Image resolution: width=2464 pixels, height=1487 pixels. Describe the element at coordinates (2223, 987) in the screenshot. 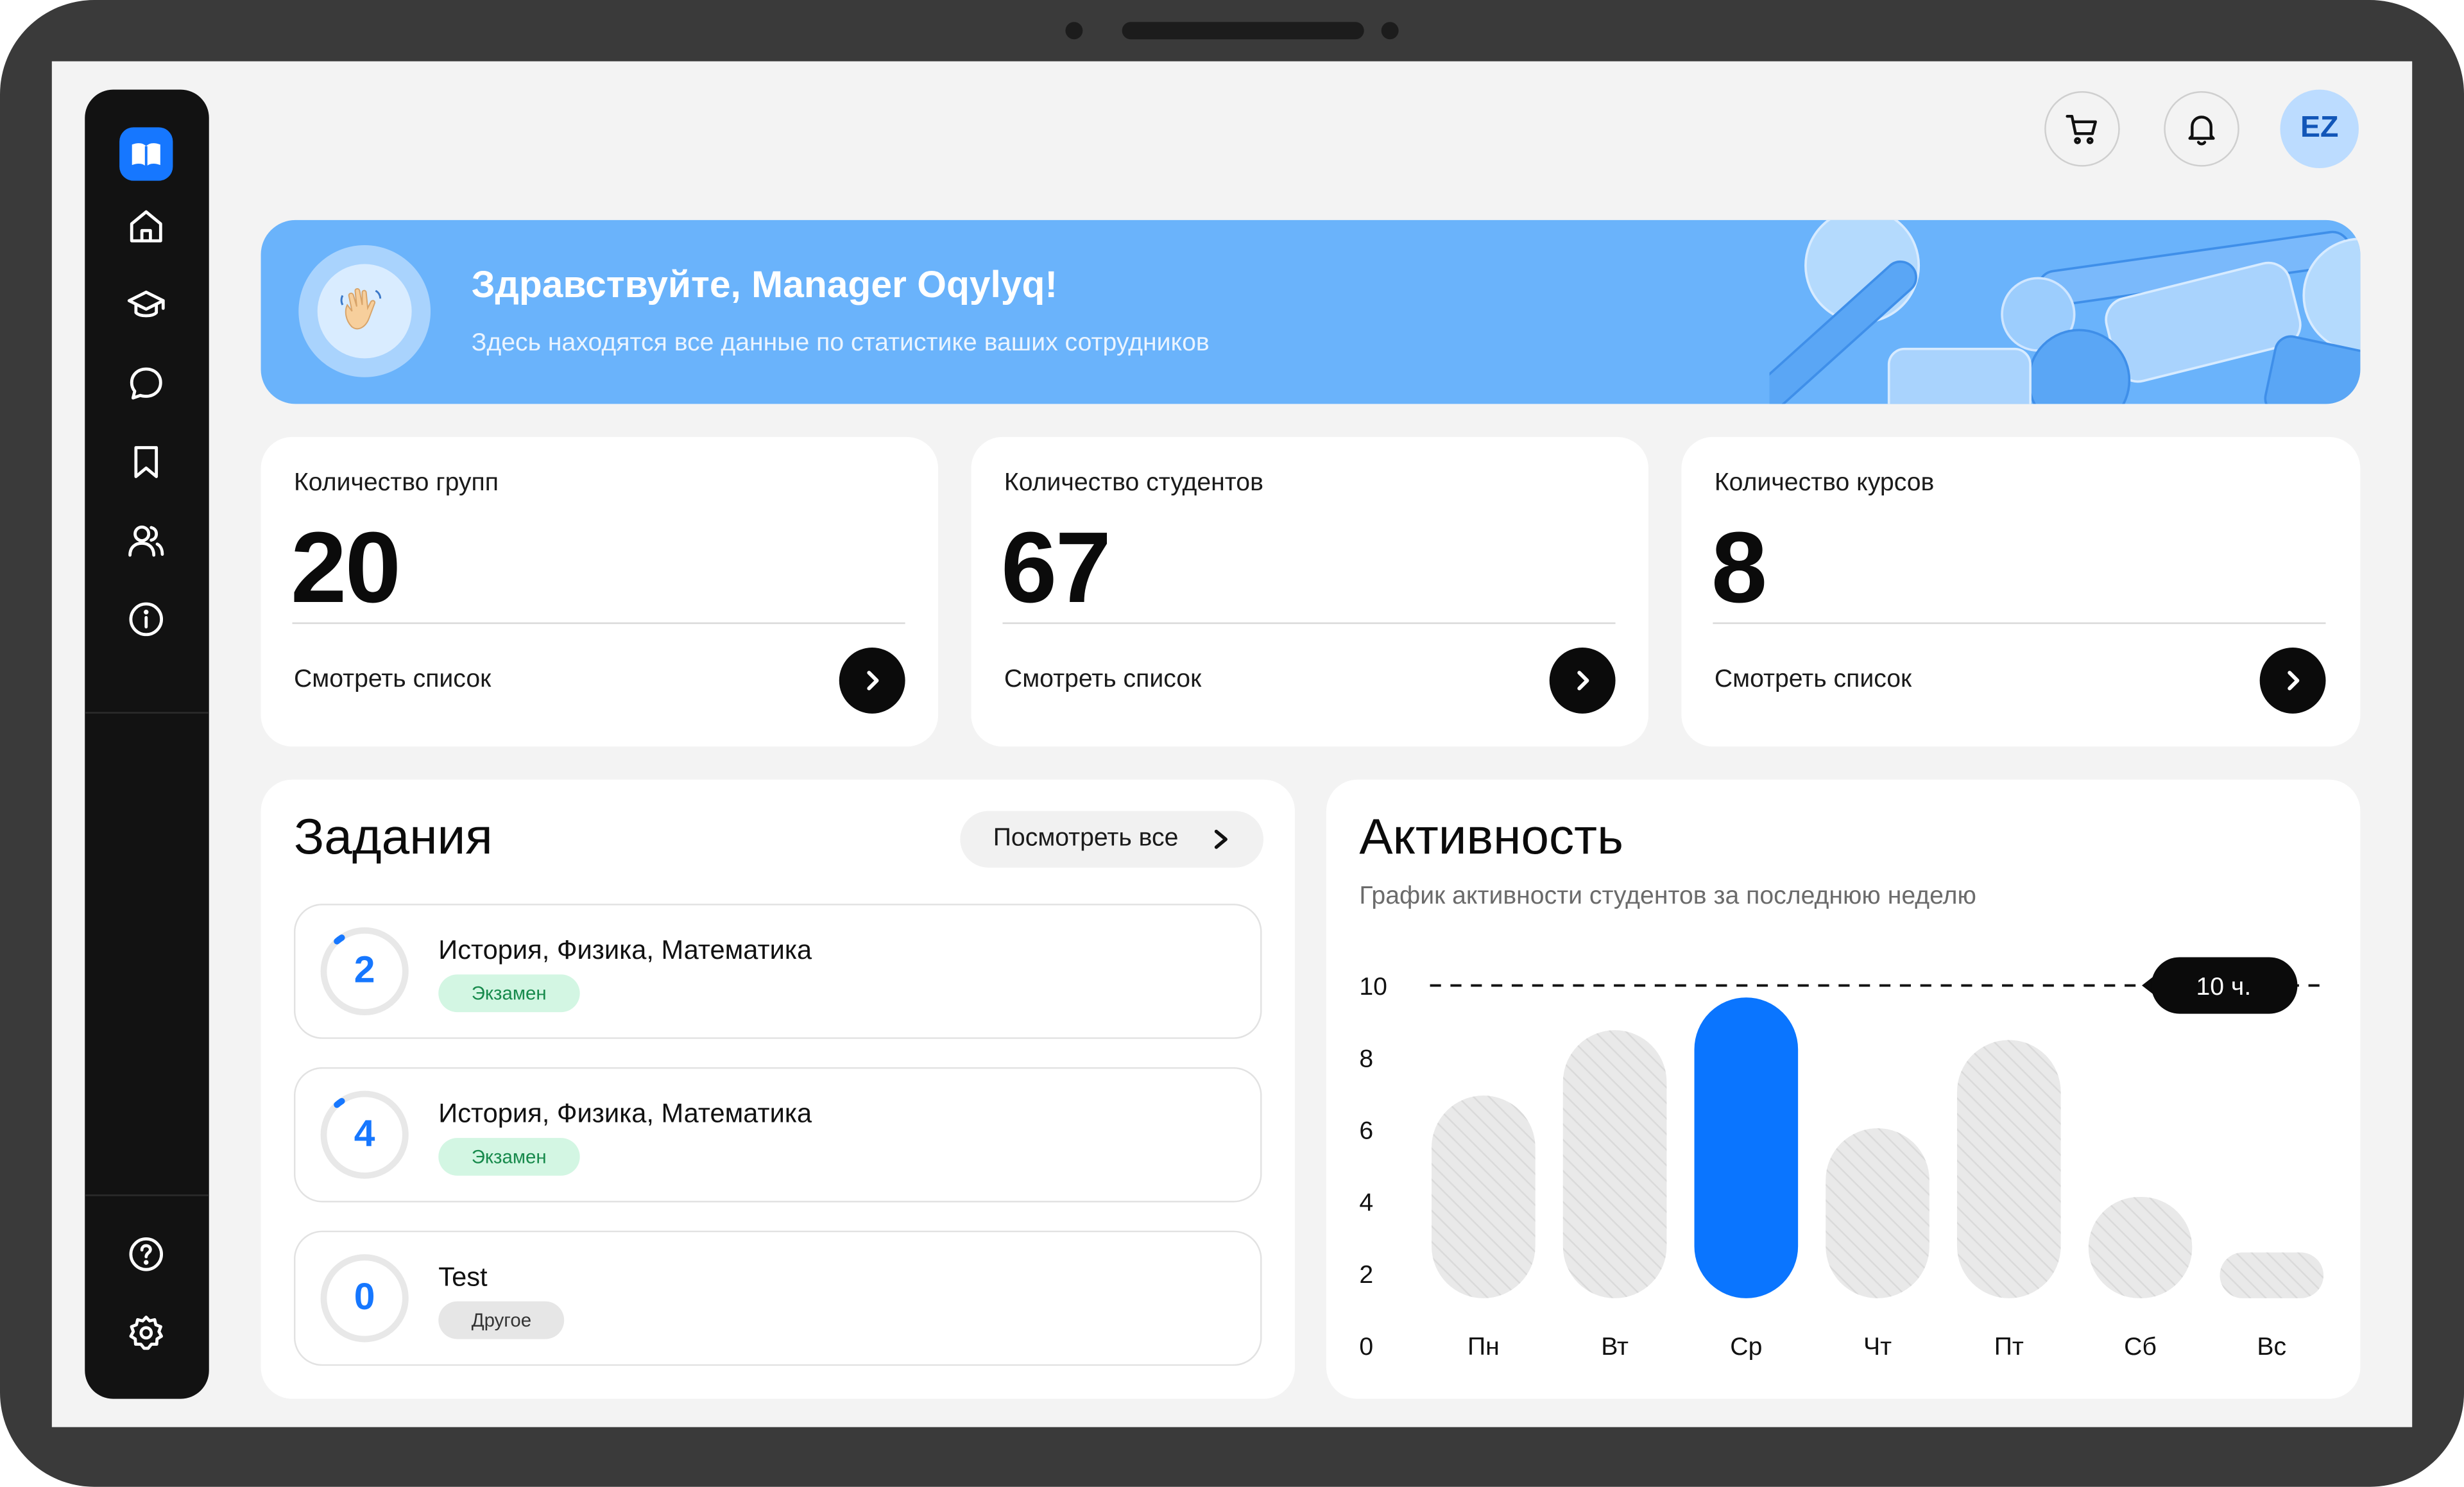

I see `reference-label: 10 ч.` at that location.